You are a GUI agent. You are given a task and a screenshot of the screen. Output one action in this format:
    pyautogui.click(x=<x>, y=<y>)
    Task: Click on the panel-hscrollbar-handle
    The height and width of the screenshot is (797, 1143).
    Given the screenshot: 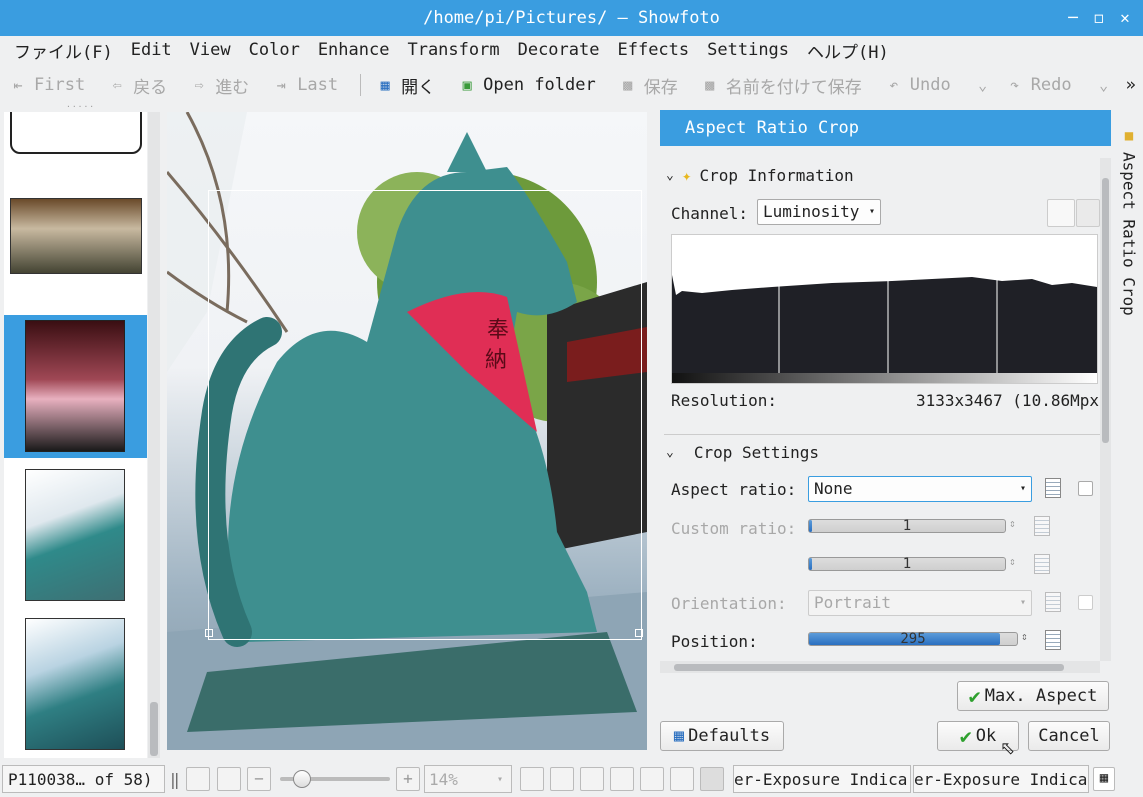 What is the action you would take?
    pyautogui.click(x=869, y=667)
    